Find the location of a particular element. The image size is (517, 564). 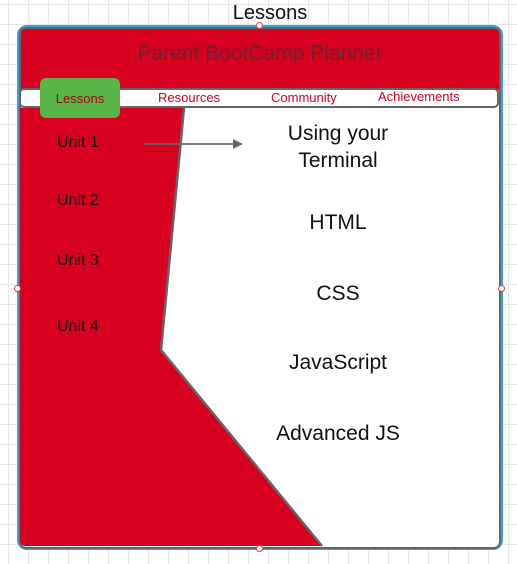

resize-handle-right is located at coordinates (501, 288).